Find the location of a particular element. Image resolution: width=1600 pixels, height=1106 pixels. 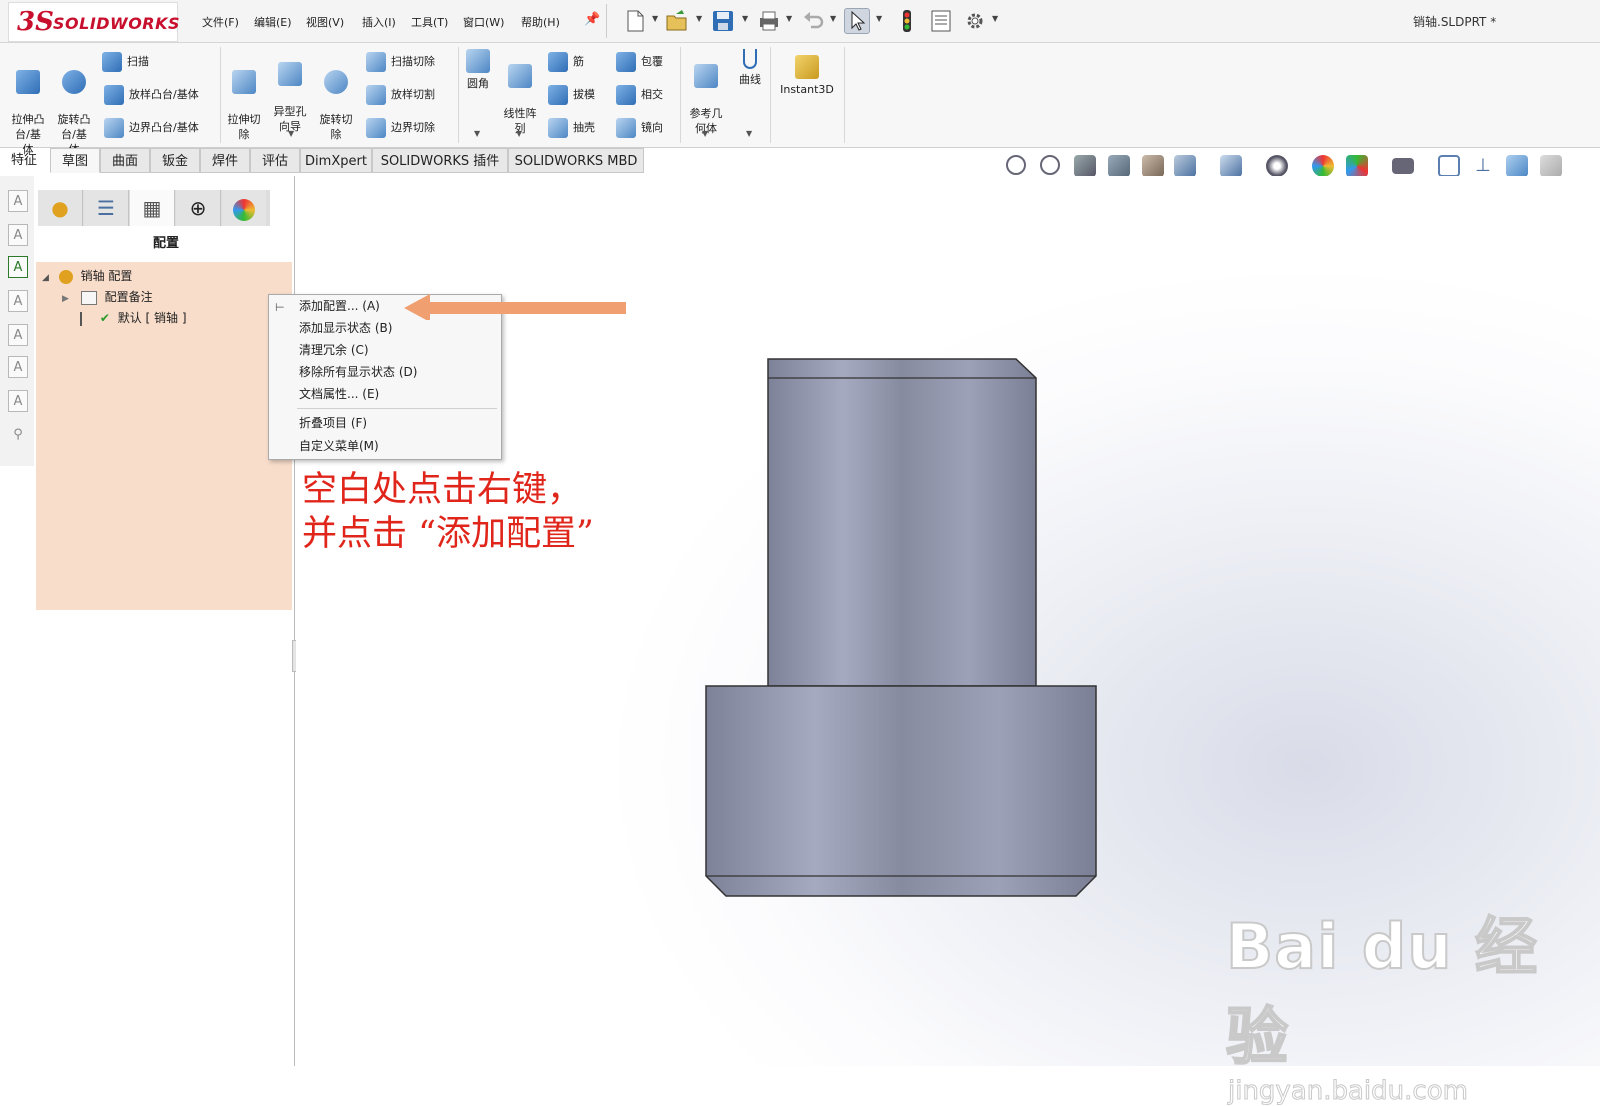

expand-toggle-icon: ◢ is located at coordinates (45, 278).